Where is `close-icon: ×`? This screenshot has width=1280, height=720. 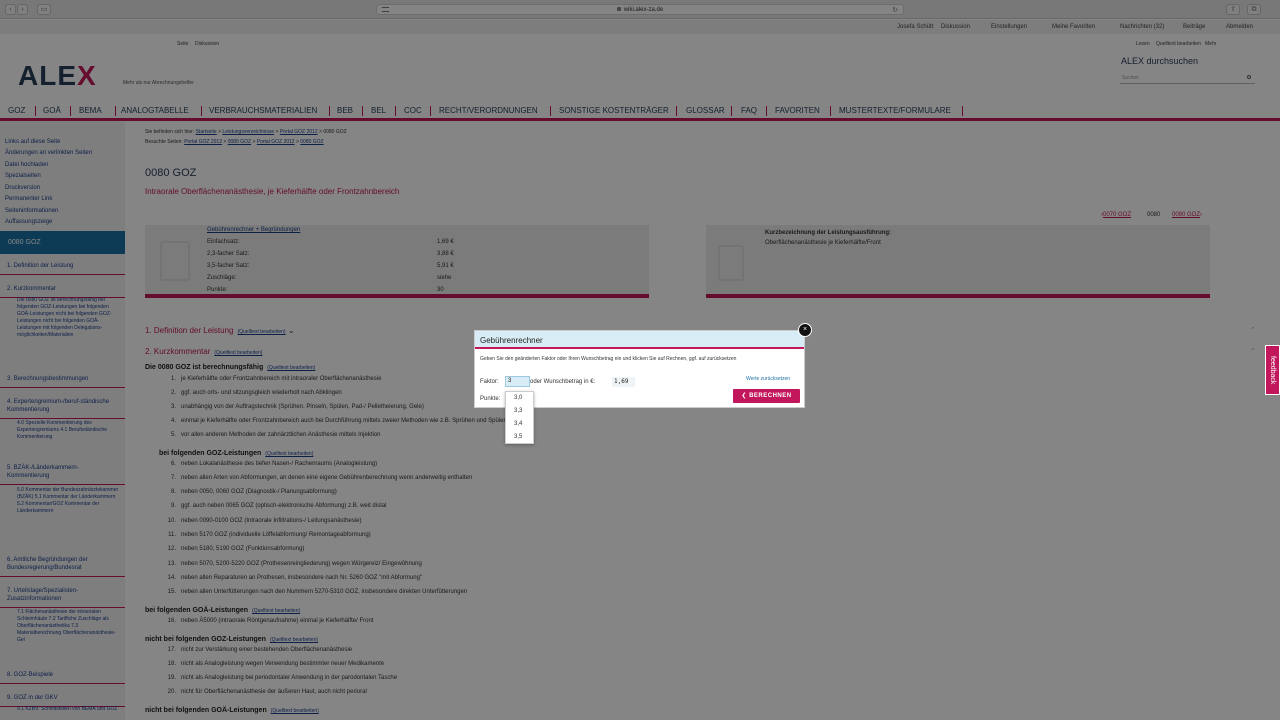 close-icon: × is located at coordinates (805, 330).